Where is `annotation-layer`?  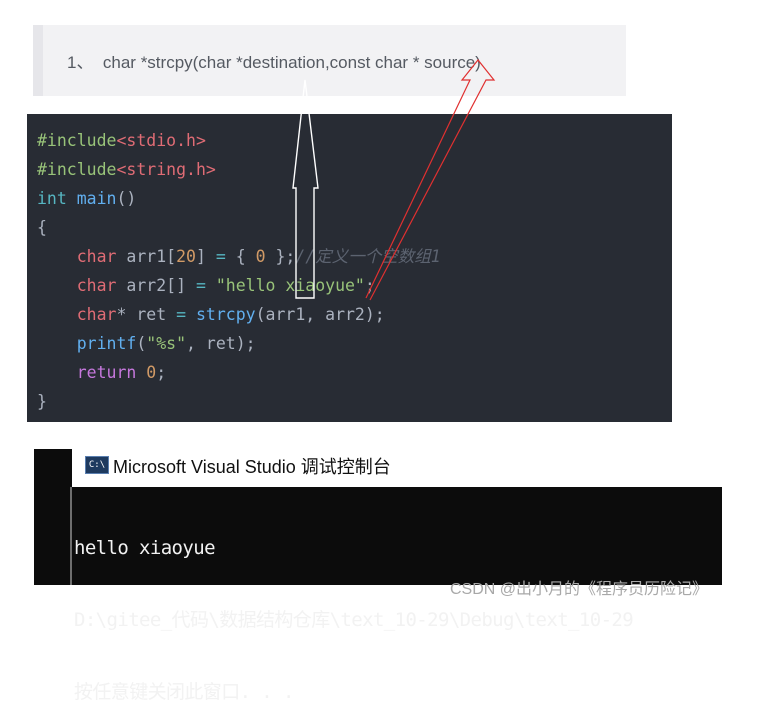 annotation-layer is located at coordinates (394, 180).